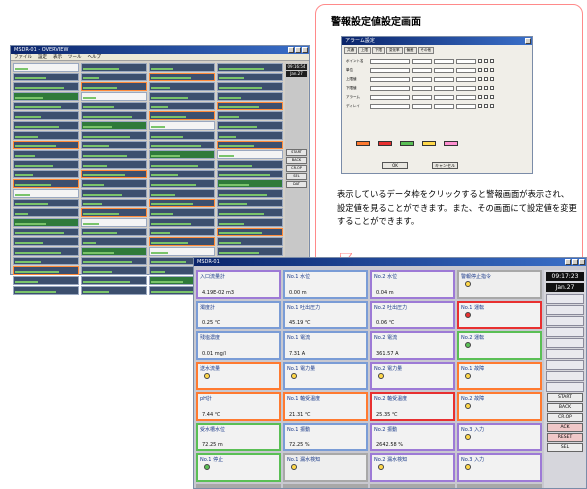 The height and width of the screenshot is (489, 587). Describe the element at coordinates (363, 143) in the screenshot. I see `color-swatch-orange` at that location.